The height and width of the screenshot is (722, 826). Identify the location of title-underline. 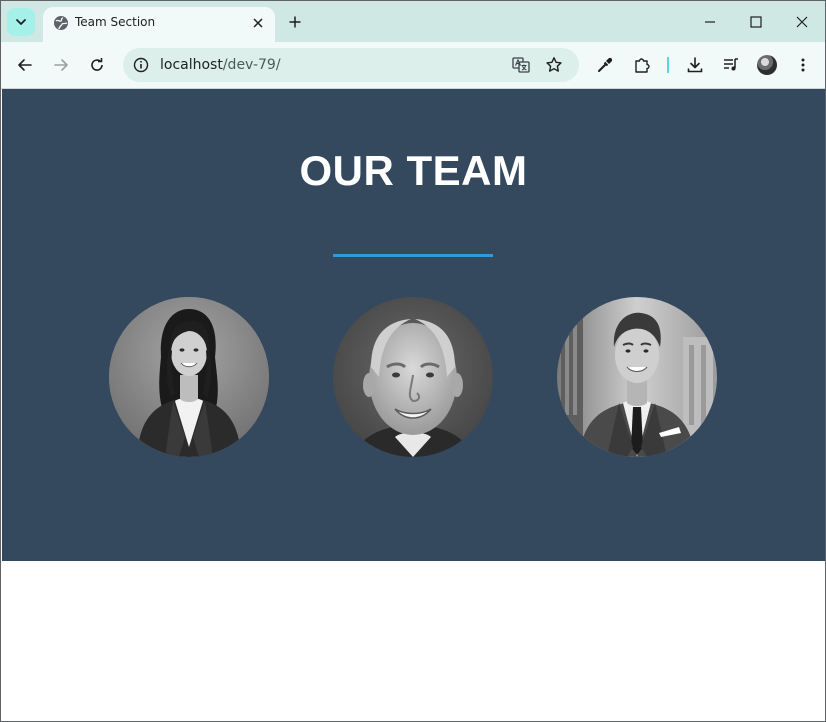
(413, 255).